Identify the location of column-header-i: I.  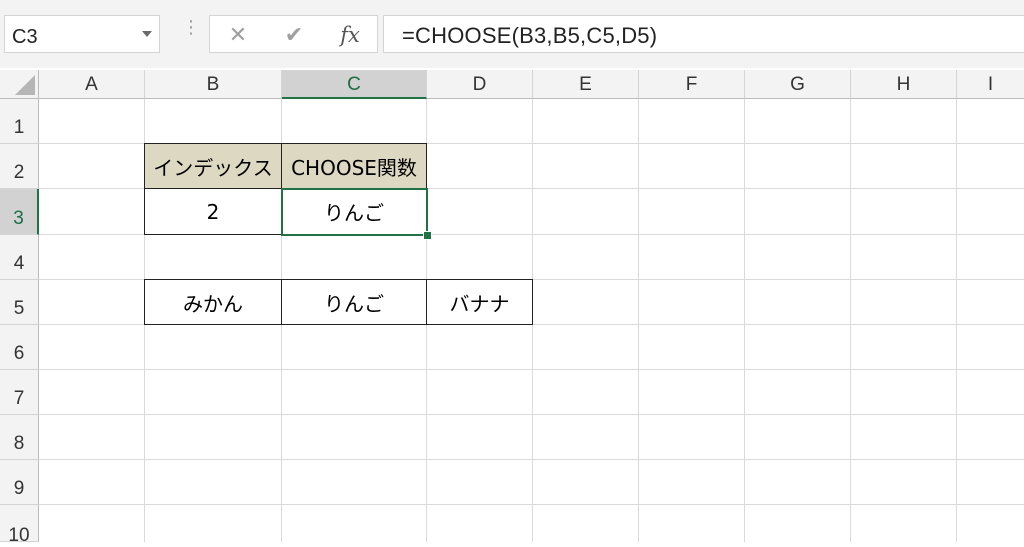
(990, 84).